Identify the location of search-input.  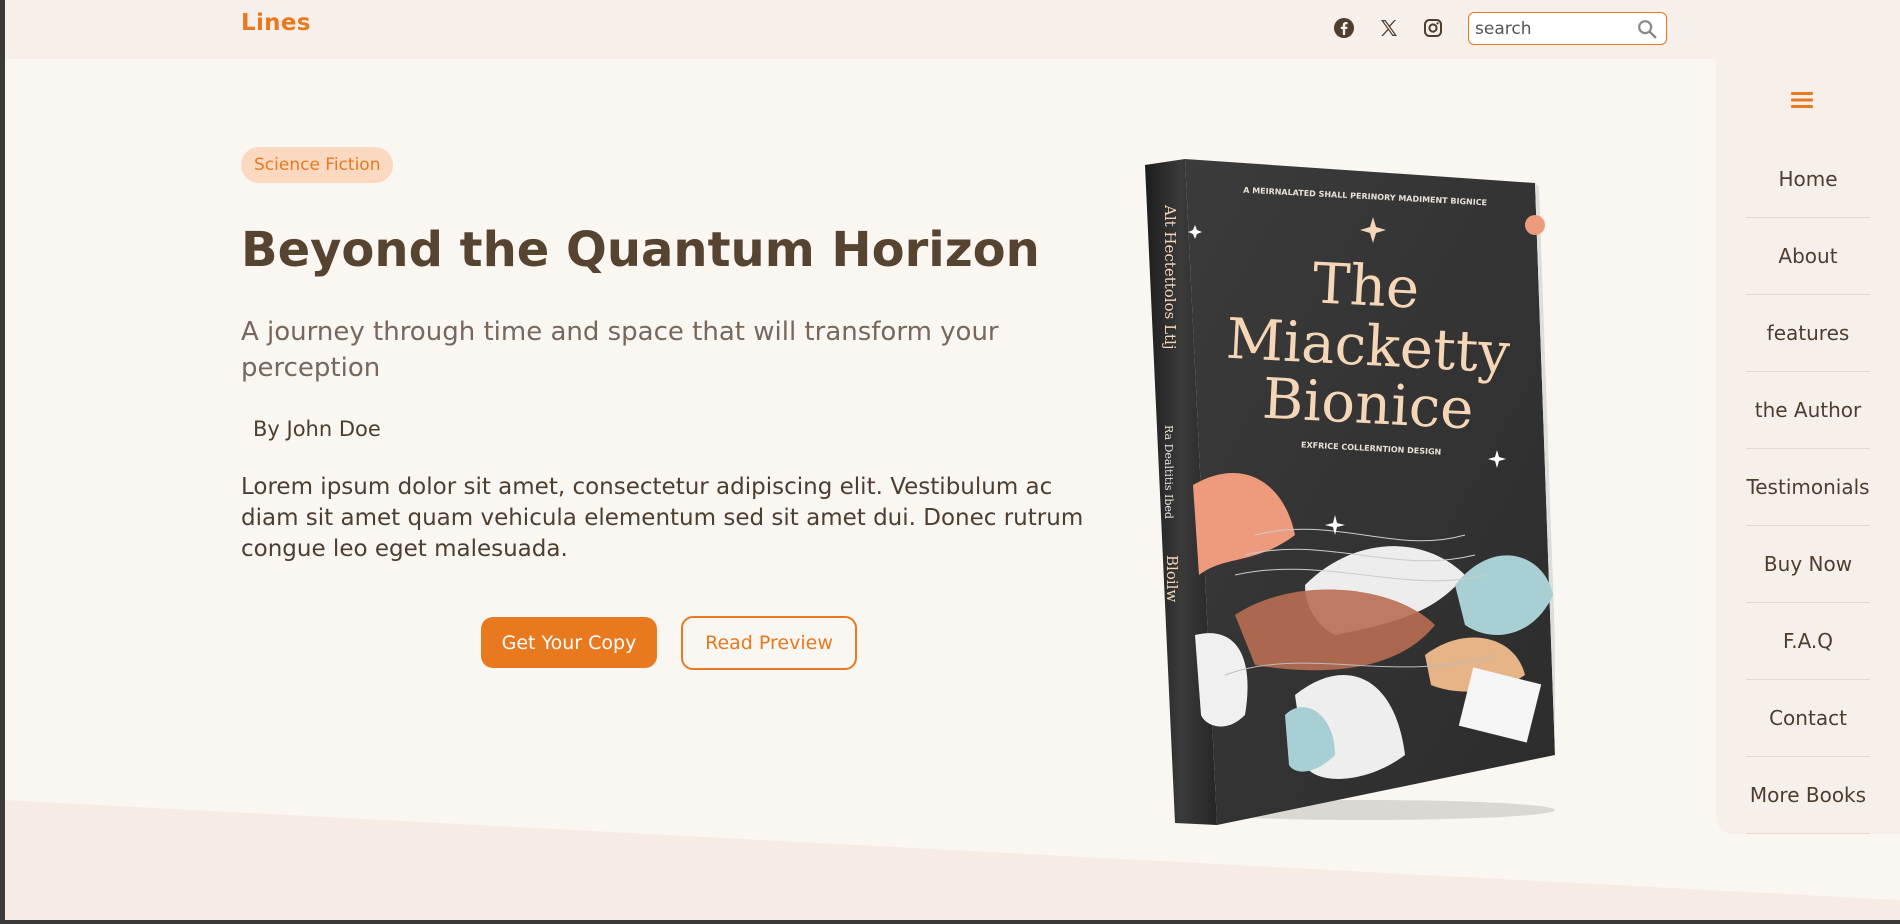
(1550, 29).